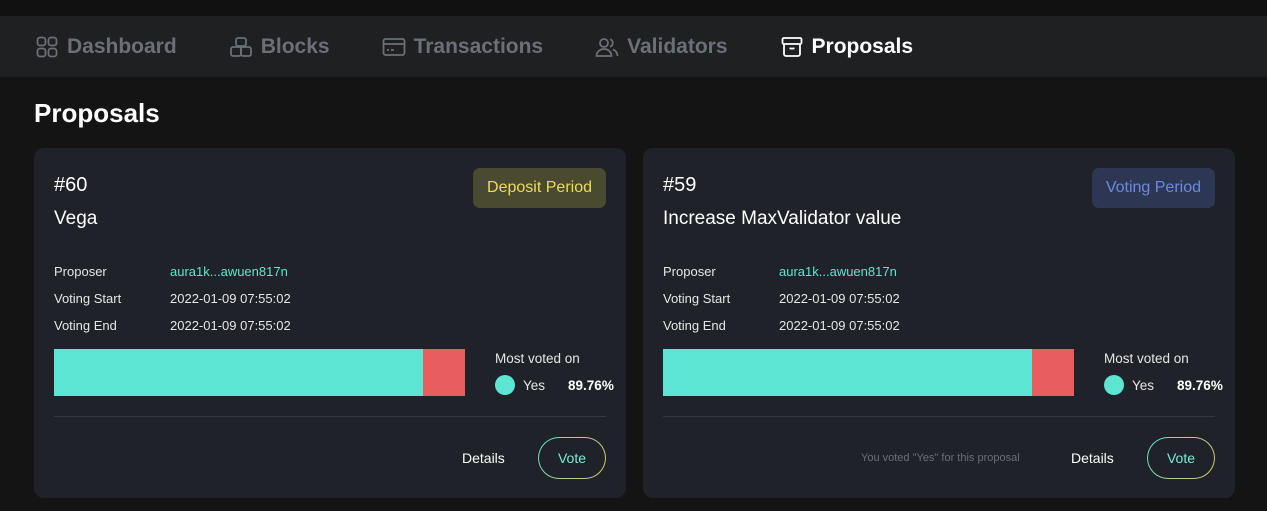  I want to click on nav-item-transactions: Transactions, so click(463, 46).